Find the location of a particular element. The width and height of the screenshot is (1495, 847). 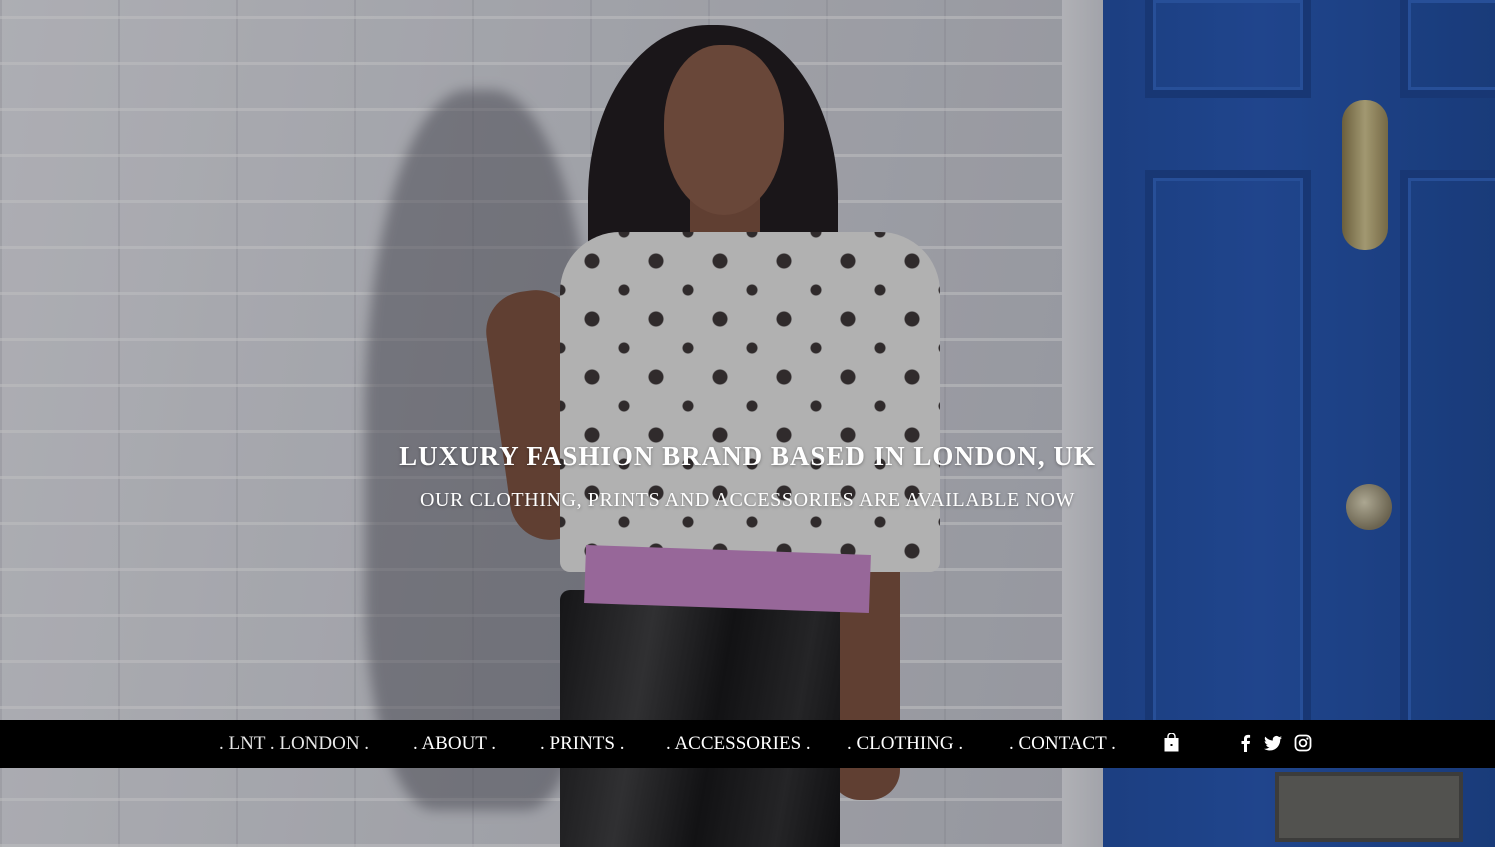

nav-item-contact: . CONTACT . is located at coordinates (1062, 744).